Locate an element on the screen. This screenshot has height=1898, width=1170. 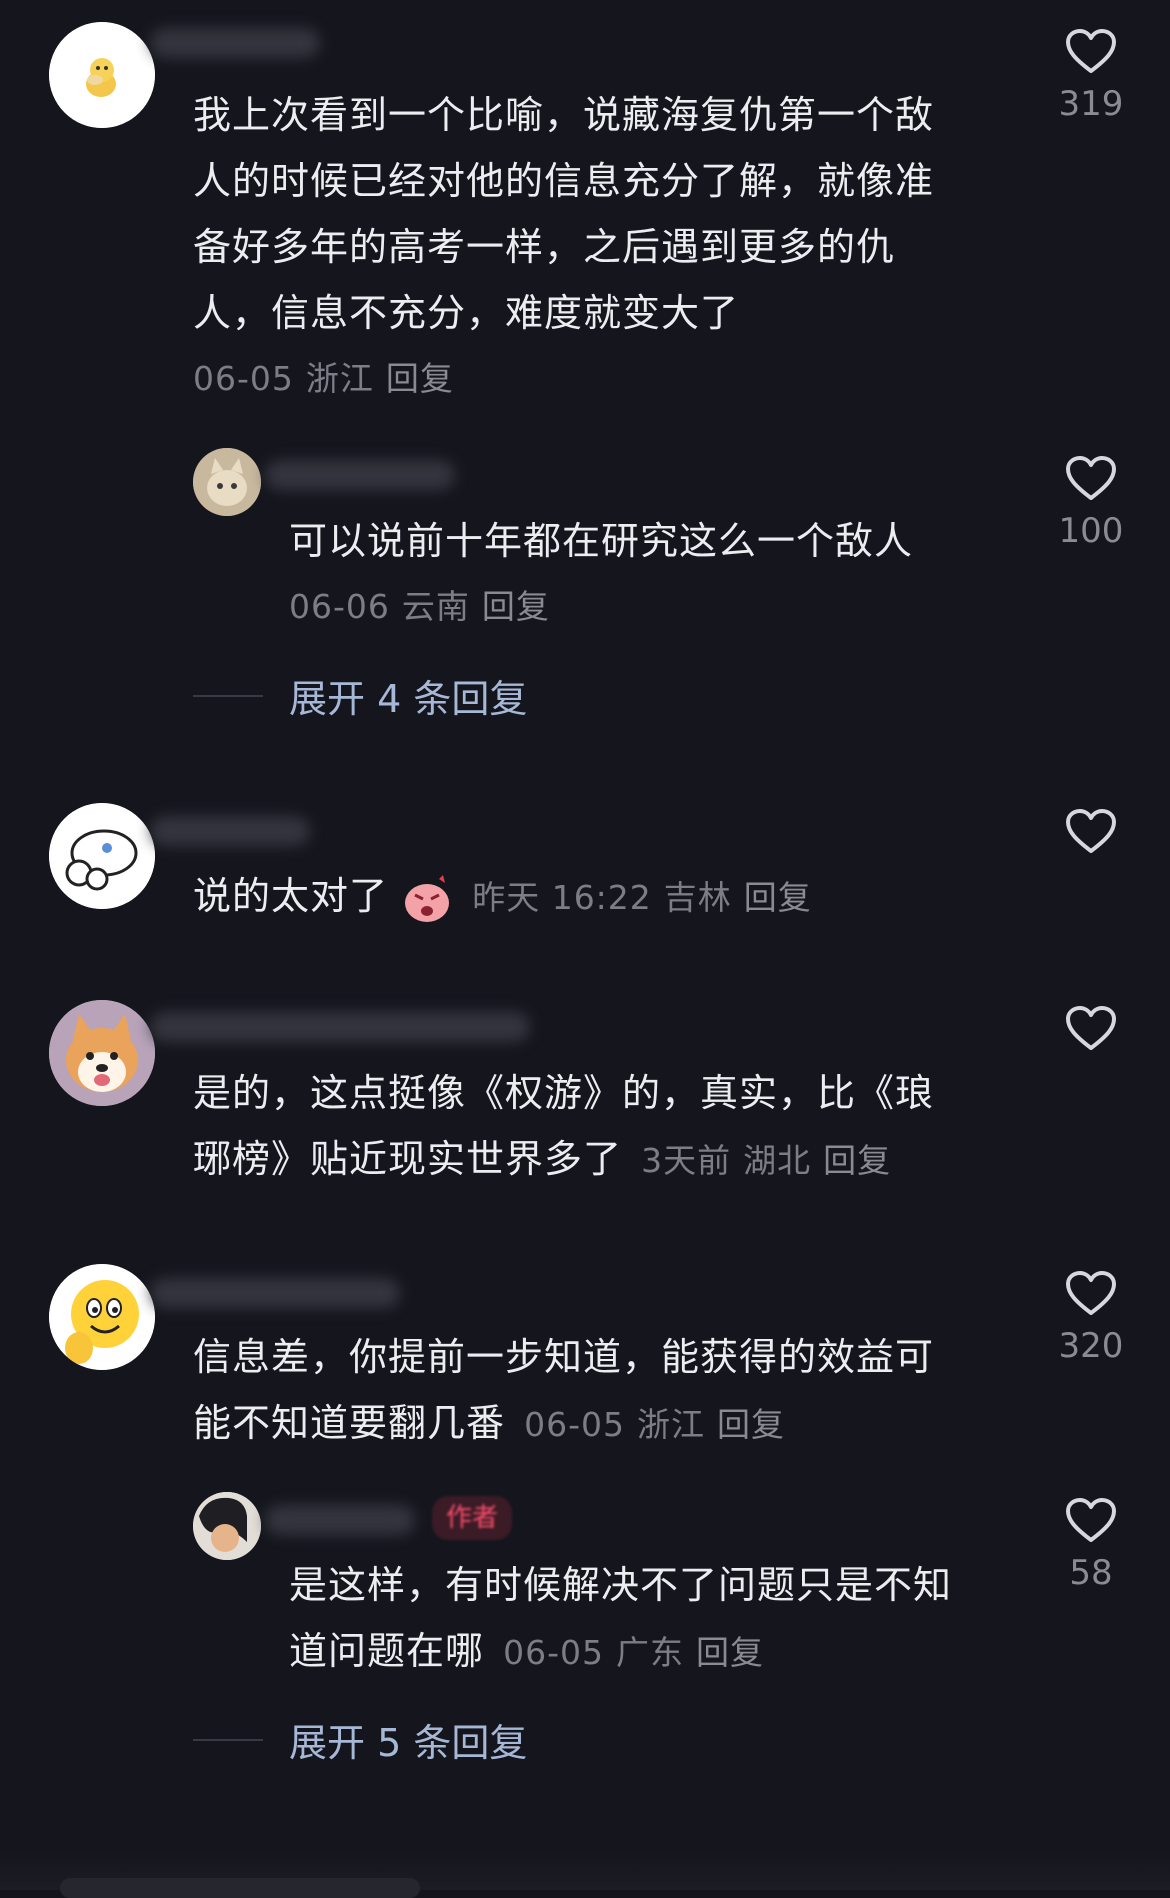
comment-date: 昨天 16:22 is located at coordinates (562, 897).